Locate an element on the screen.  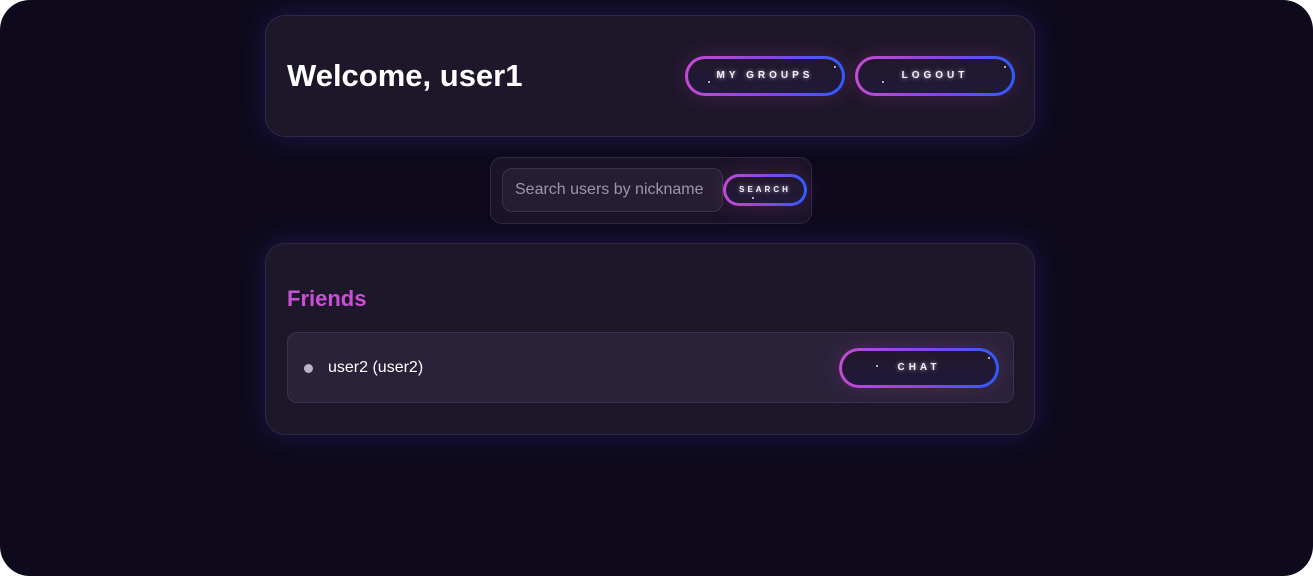
header-card: Welcome, user1 MY GROUPS LOGOUT is located at coordinates (650, 76).